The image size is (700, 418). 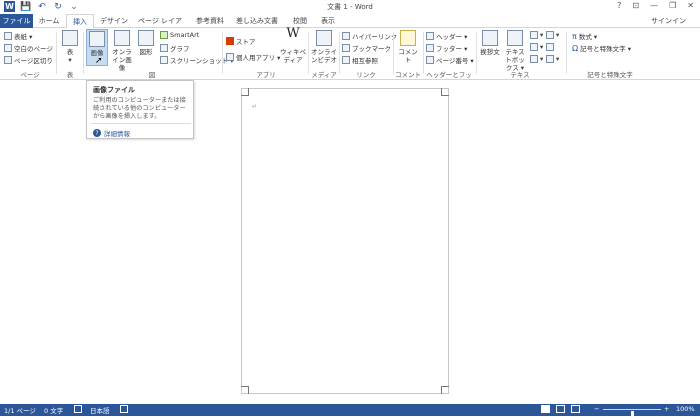 I want to click on tab-file: ファイル, so click(x=16, y=21).